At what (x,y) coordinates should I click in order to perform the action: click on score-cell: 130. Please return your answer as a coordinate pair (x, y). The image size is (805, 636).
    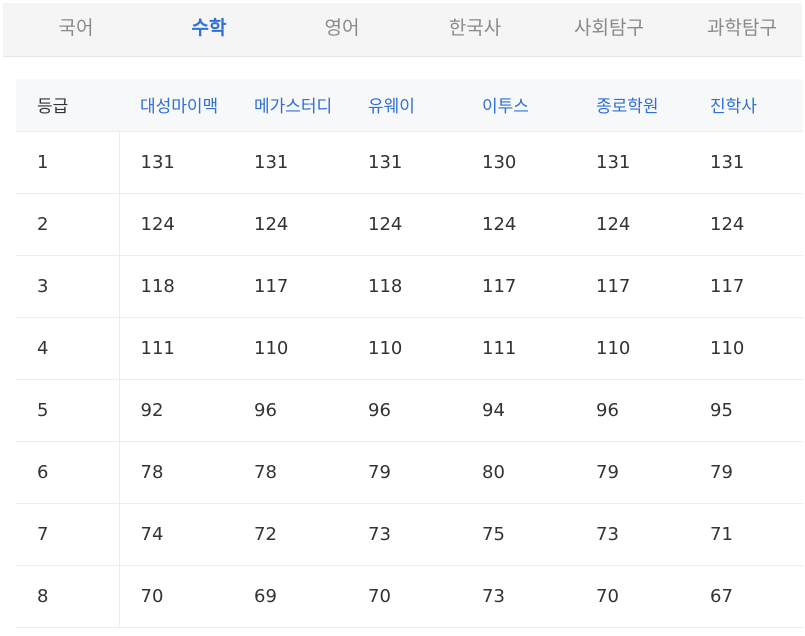
    Looking at the image, I should click on (499, 162).